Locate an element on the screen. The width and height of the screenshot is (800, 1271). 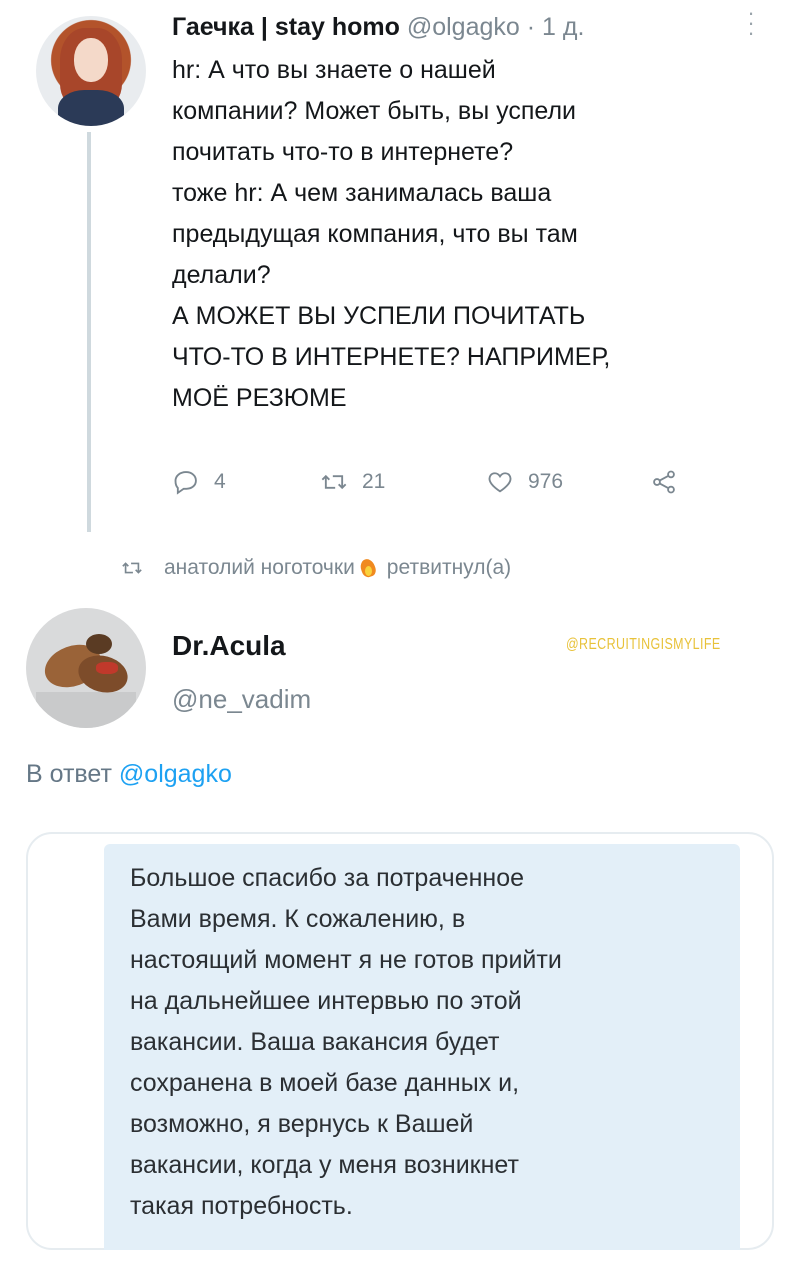
retweet-notice: анатолий ноготочки ретвитнул(а) is located at coordinates (315, 568).